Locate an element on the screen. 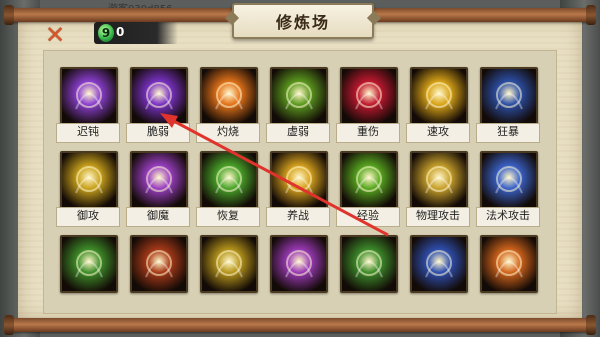 The width and height of the screenshot is (600, 337). skill-label: 物理攻击 is located at coordinates (438, 217).